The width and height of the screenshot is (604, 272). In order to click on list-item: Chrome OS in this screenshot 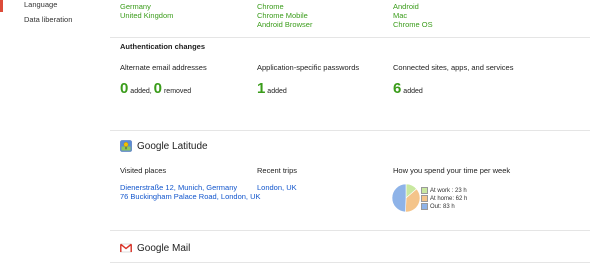, I will do `click(413, 24)`.